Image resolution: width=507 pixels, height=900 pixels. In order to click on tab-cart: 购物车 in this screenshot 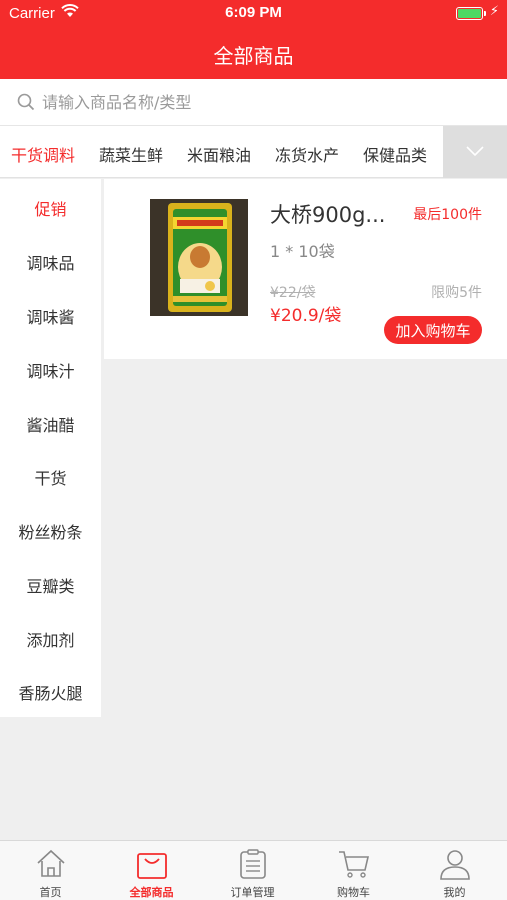, I will do `click(353, 870)`.